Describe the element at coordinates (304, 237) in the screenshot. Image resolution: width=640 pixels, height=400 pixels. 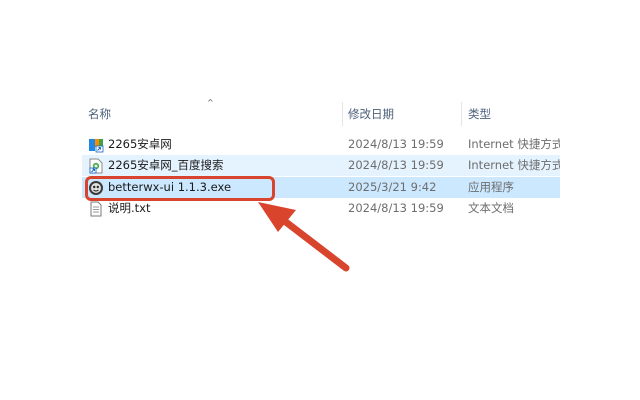
I see `annotation-arrow-icon` at that location.